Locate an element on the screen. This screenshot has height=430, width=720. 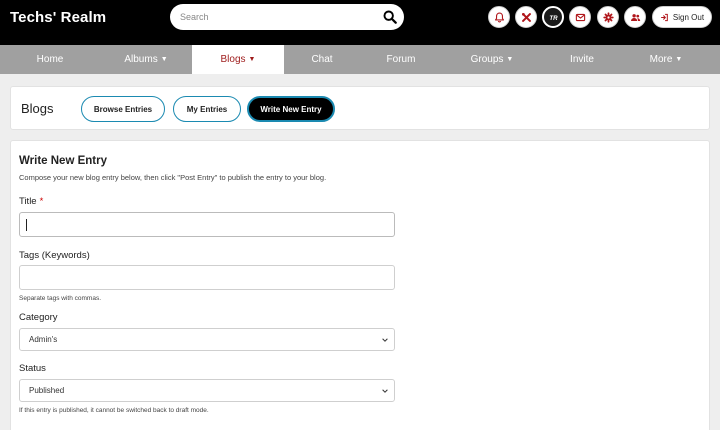
search-input is located at coordinates (275, 17).